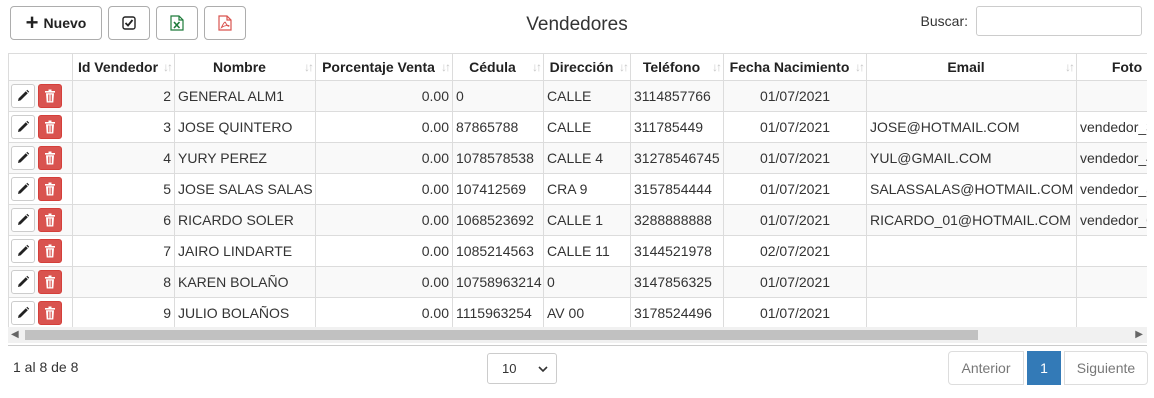 The height and width of the screenshot is (398, 1154). What do you see at coordinates (509, 368) in the screenshot?
I see `page-size-value: 10` at bounding box center [509, 368].